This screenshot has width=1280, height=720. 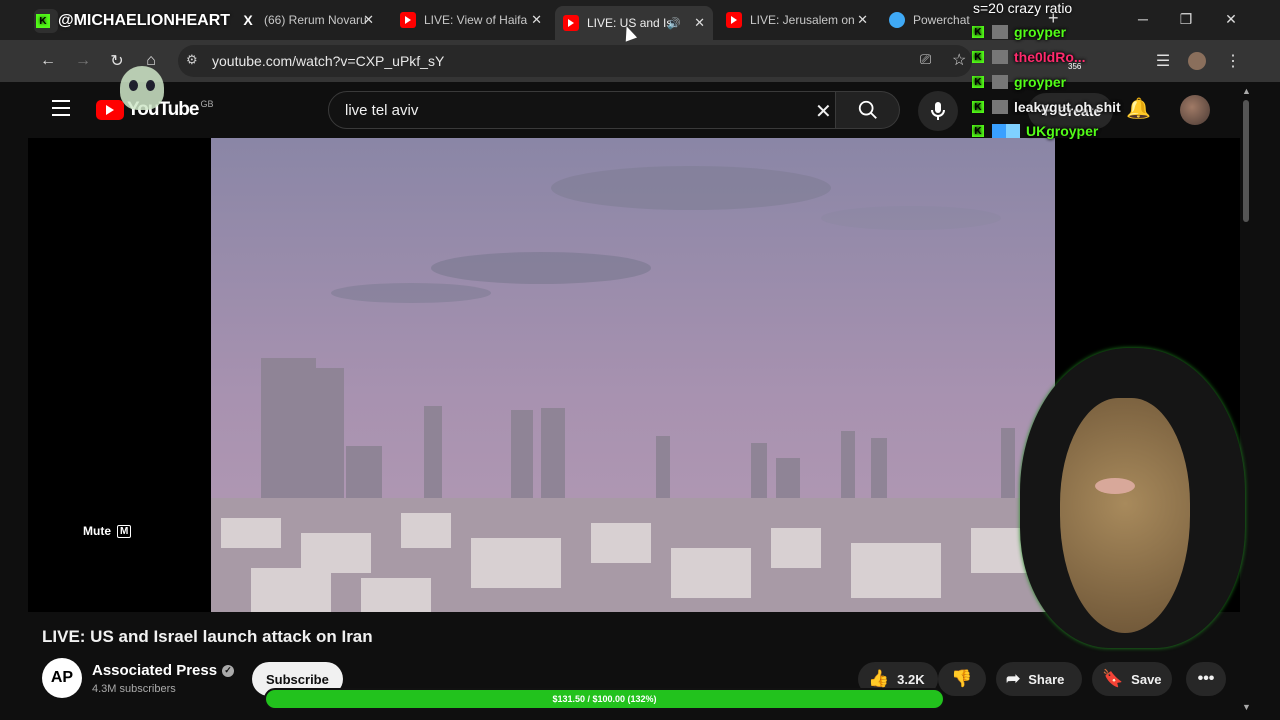 I want to click on x-logo-icon: X, so click(x=248, y=20).